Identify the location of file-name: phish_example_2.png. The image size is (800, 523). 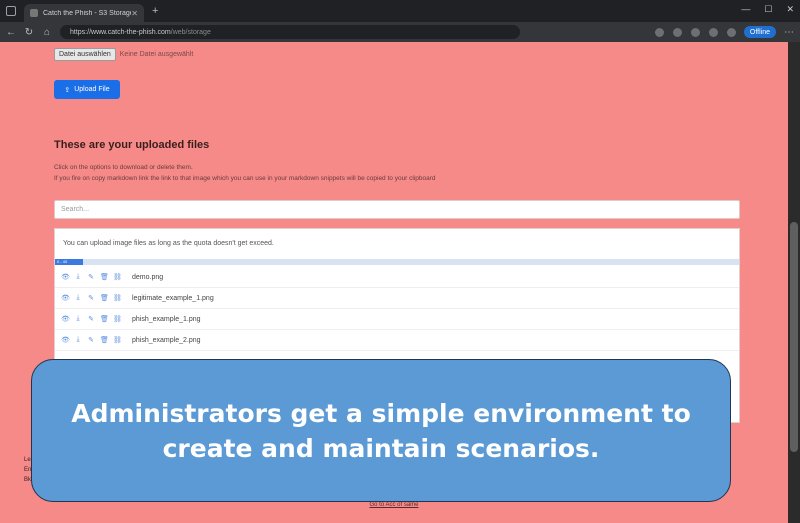
(166, 340).